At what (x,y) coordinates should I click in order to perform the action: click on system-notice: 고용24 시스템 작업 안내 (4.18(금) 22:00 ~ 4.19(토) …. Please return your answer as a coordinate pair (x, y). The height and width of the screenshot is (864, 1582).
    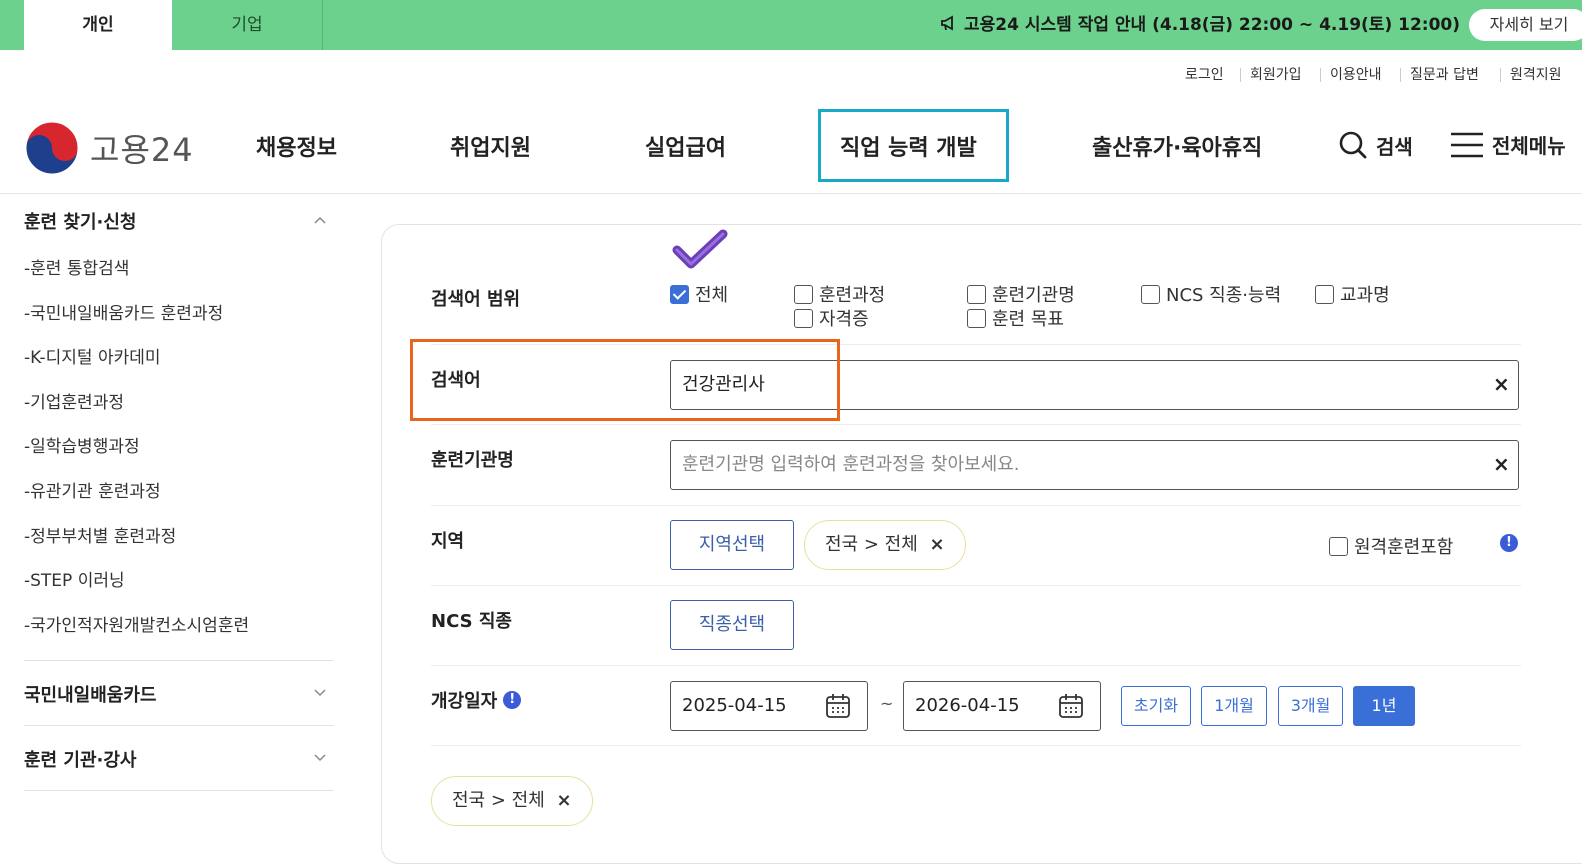
    Looking at the image, I should click on (1200, 22).